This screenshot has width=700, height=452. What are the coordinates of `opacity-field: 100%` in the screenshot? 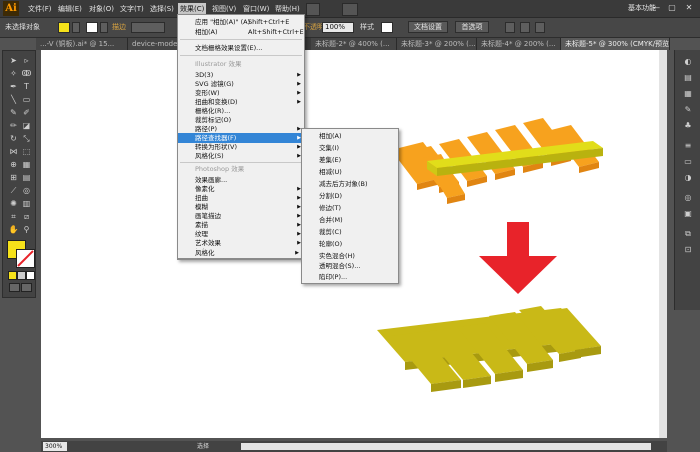 It's located at (338, 27).